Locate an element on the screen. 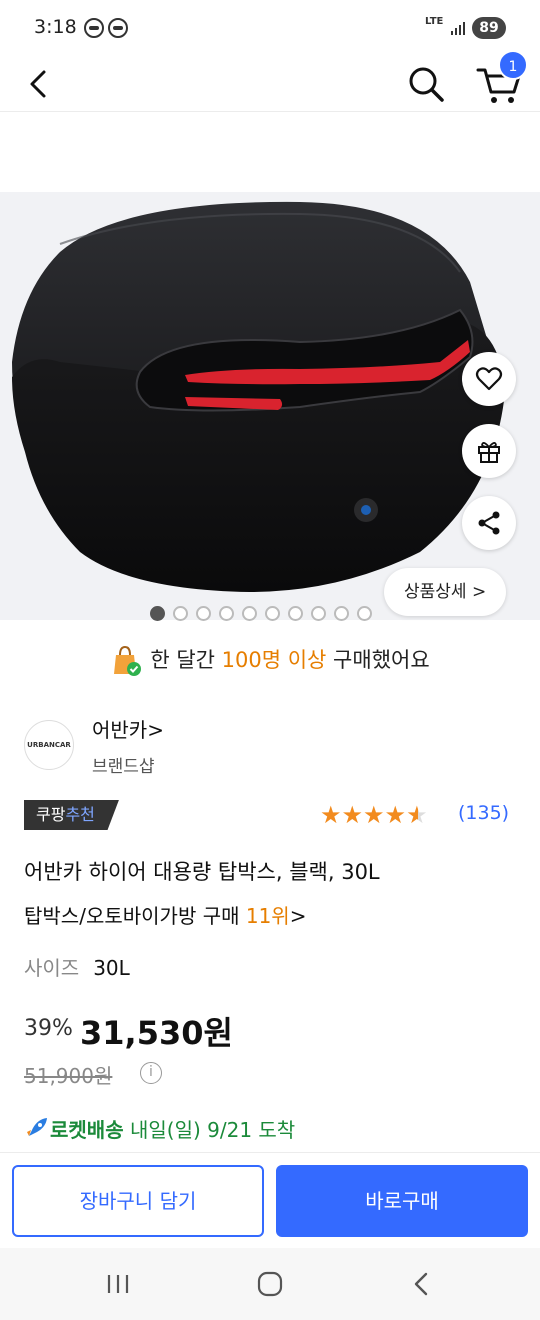  size-option-row: 사이즈 30L is located at coordinates (77, 966).